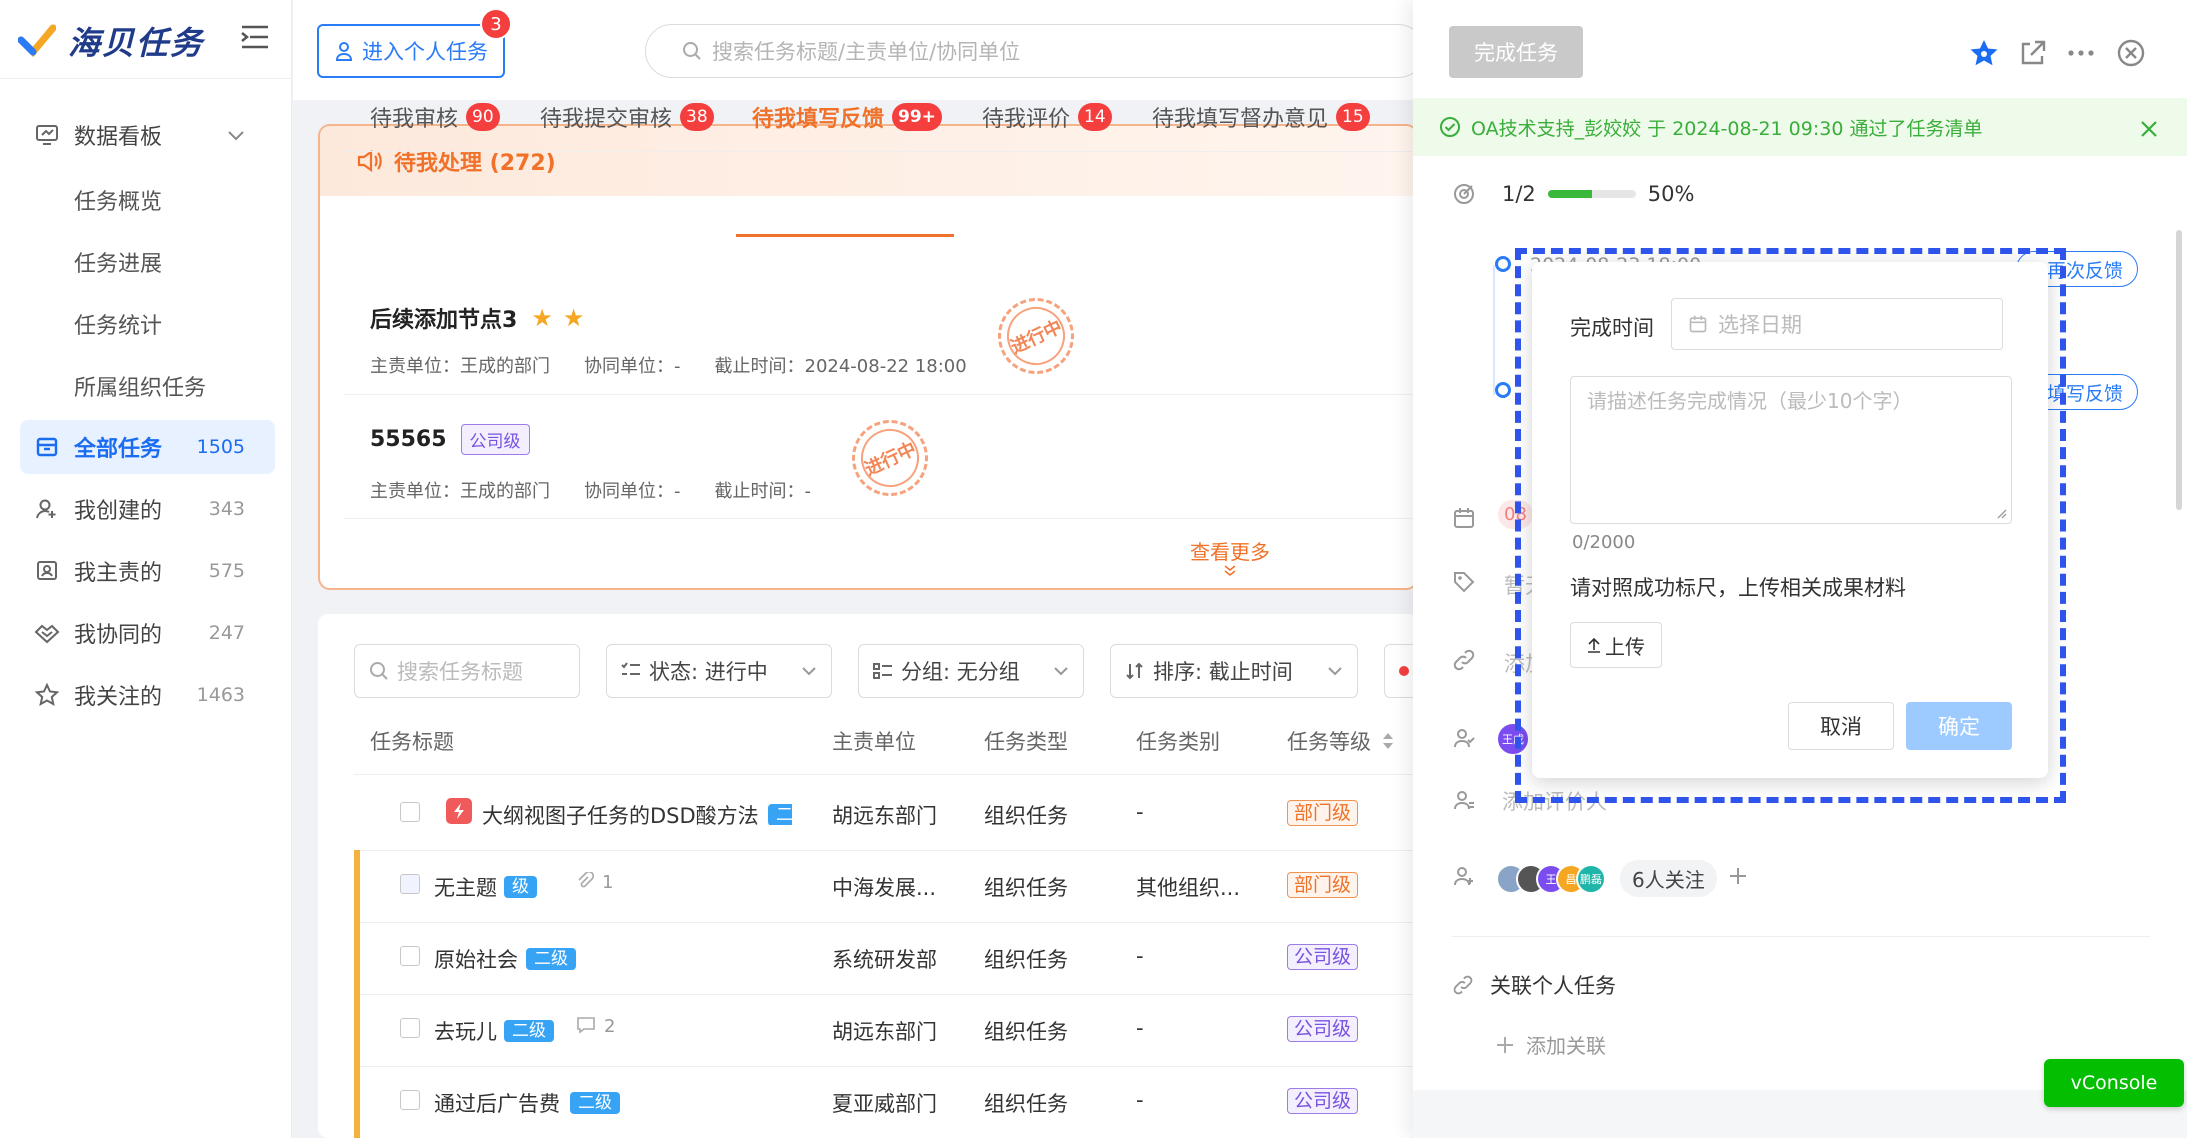 The height and width of the screenshot is (1138, 2187). I want to click on comment-count: 2, so click(595, 1026).